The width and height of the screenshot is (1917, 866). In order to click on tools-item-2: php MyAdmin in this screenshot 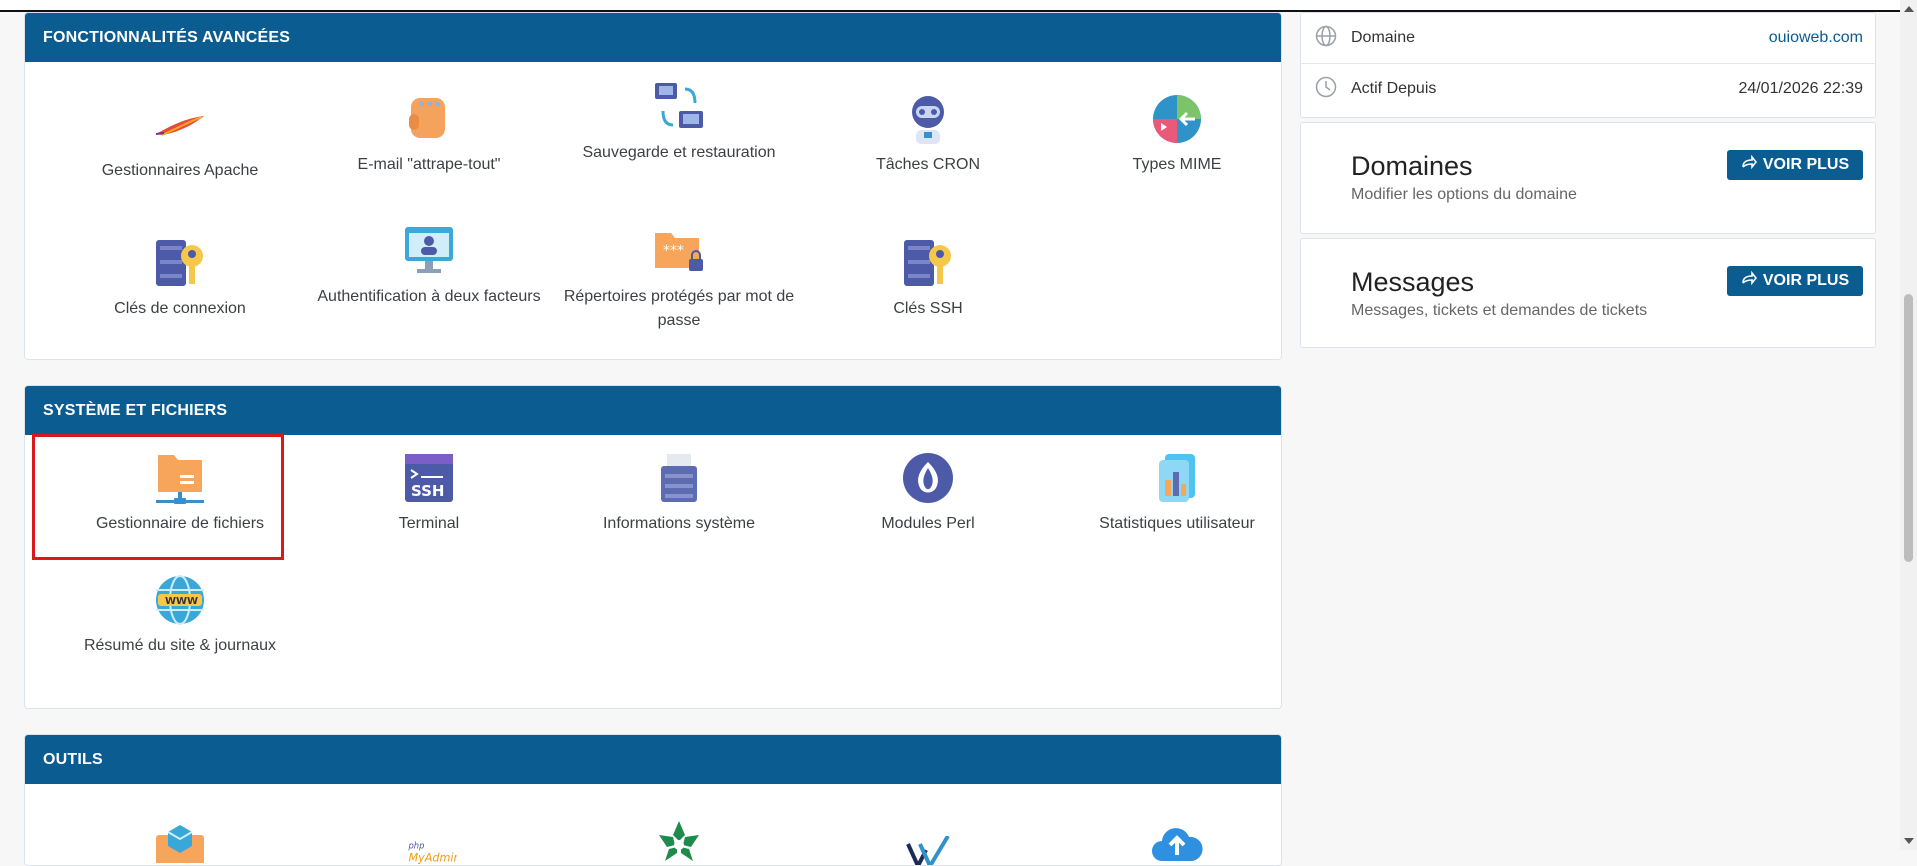, I will do `click(429, 845)`.